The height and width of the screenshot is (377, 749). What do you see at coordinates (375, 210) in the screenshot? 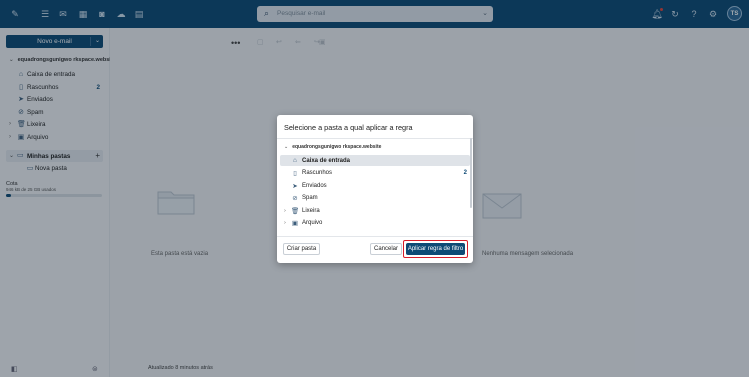
I see `dialog-folder-trash: › 🗑︎ Lixeira` at bounding box center [375, 210].